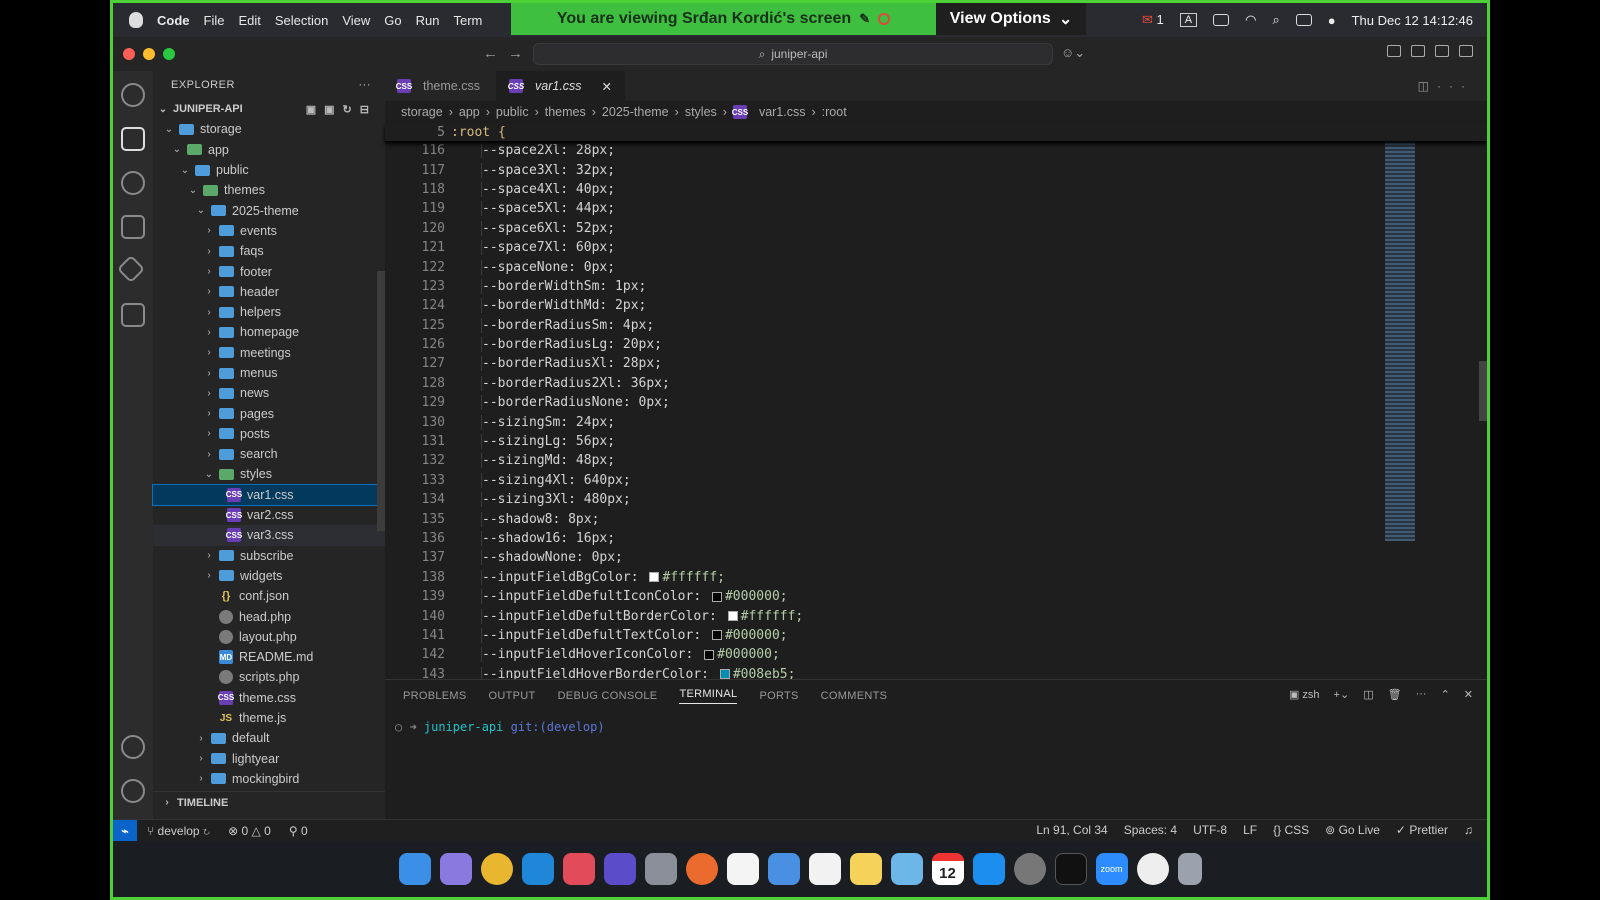 The height and width of the screenshot is (900, 1600). I want to click on tree-file: CSS var3.css, so click(269, 535).